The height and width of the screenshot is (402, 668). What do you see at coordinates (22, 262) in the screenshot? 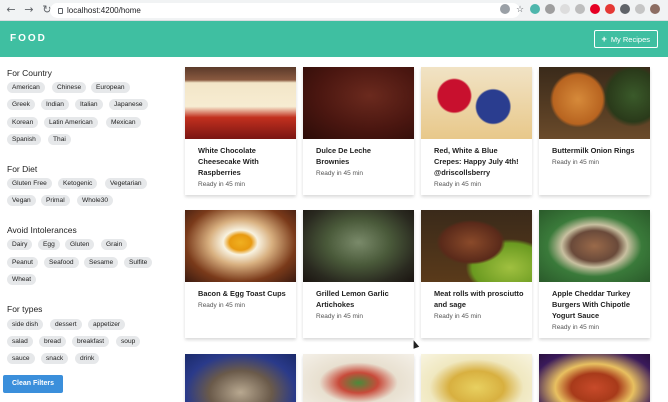
I see `chip-peanut: Peanut` at bounding box center [22, 262].